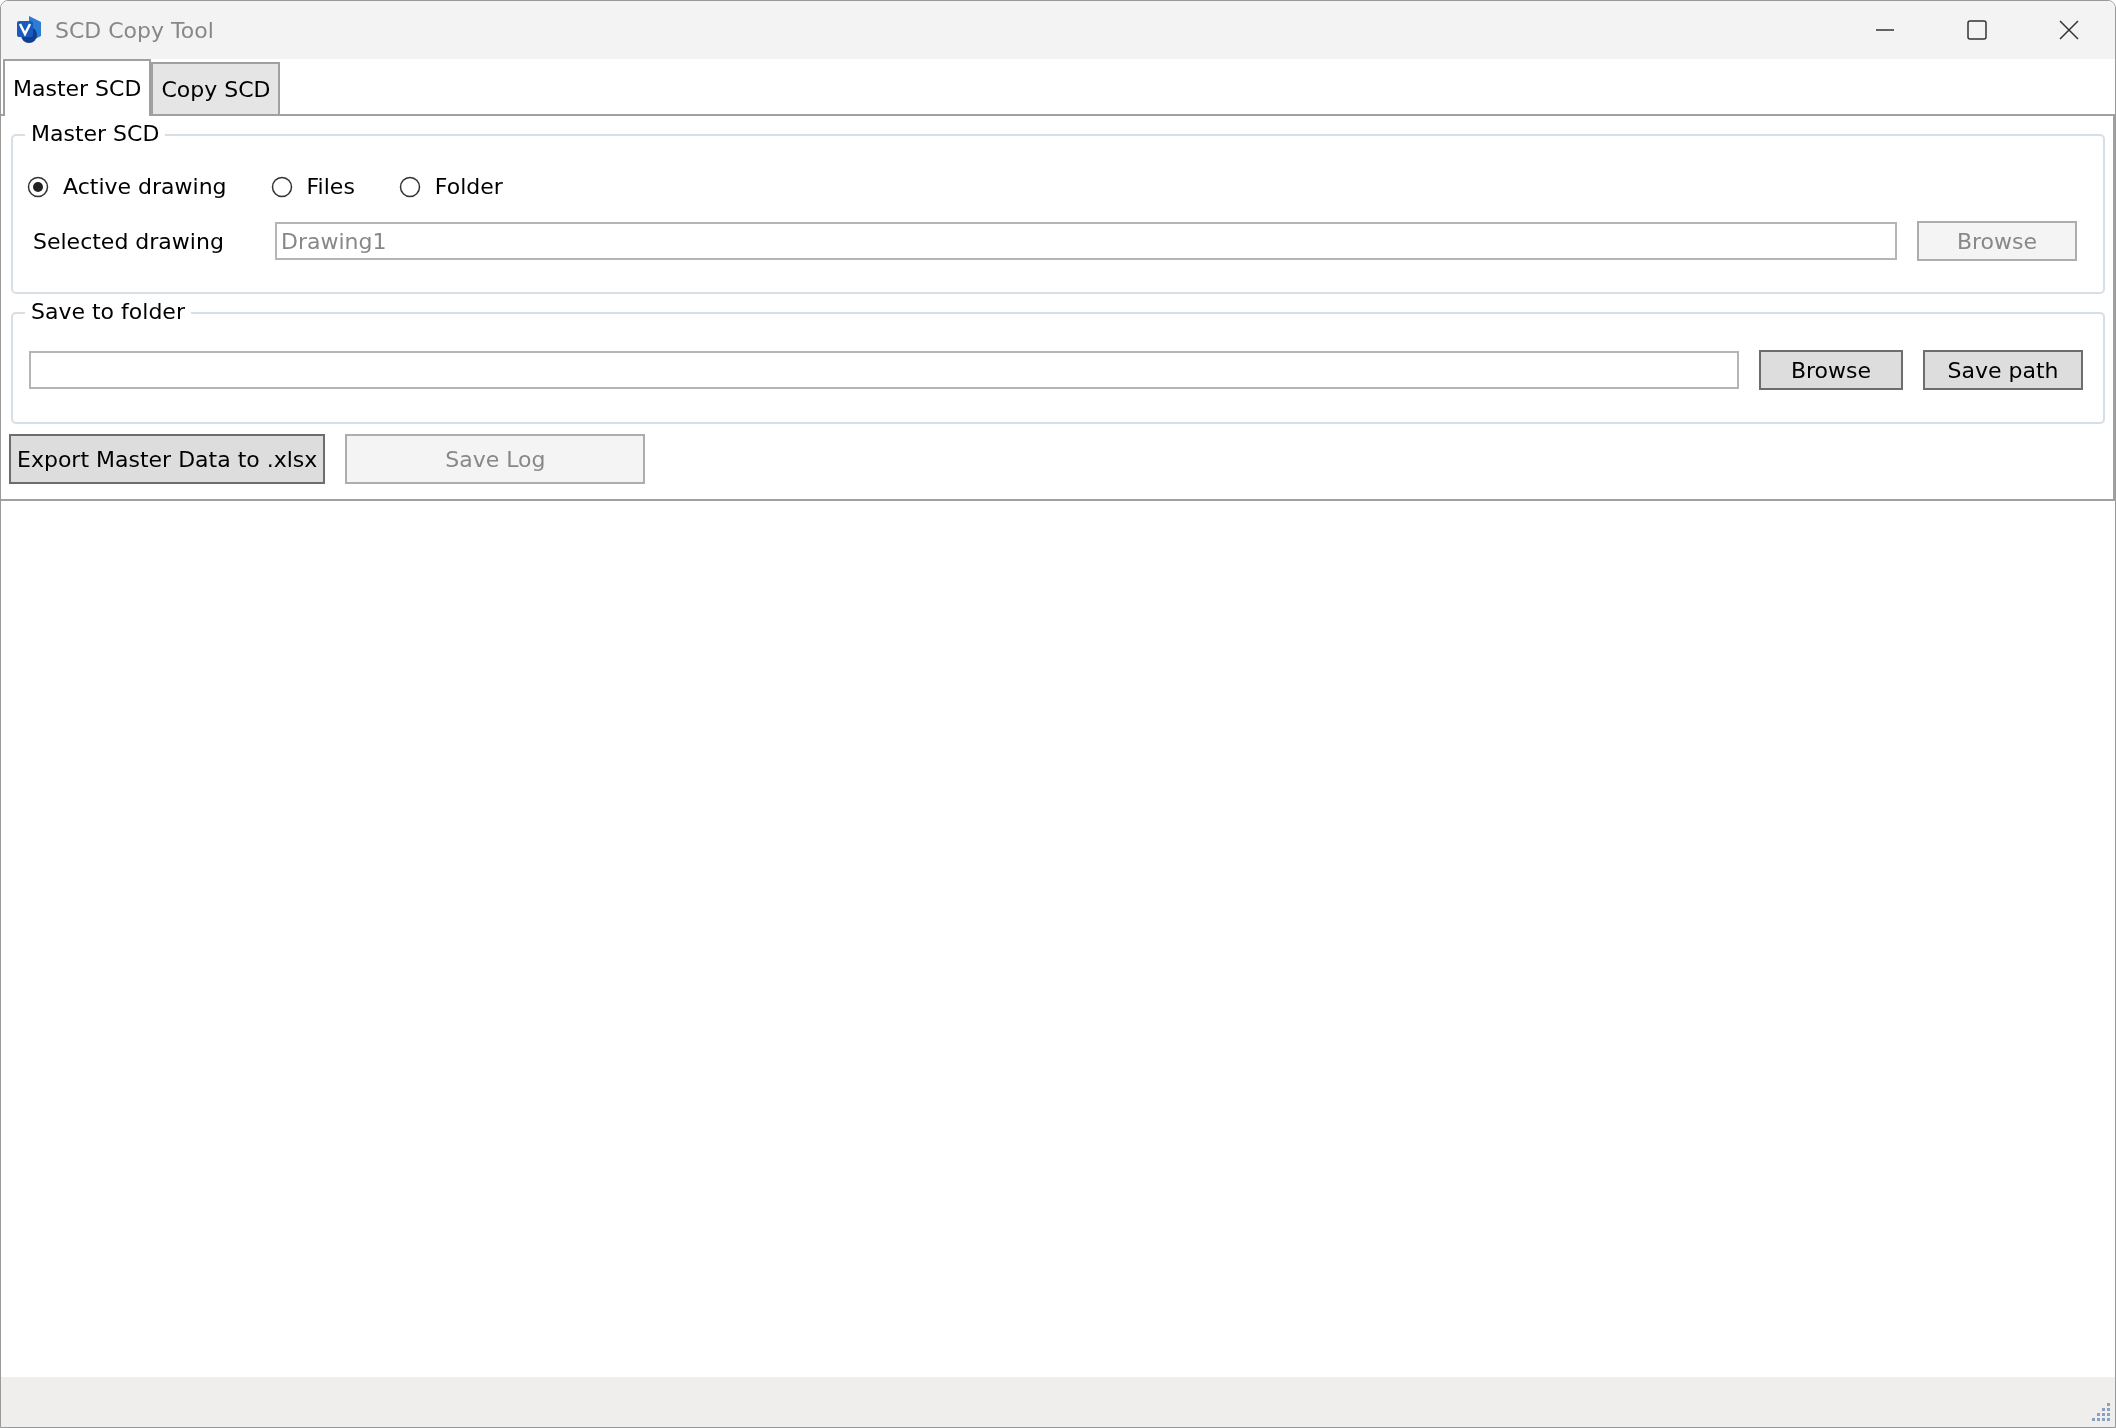 This screenshot has width=2116, height=1428. I want to click on maximize-icon, so click(1977, 30).